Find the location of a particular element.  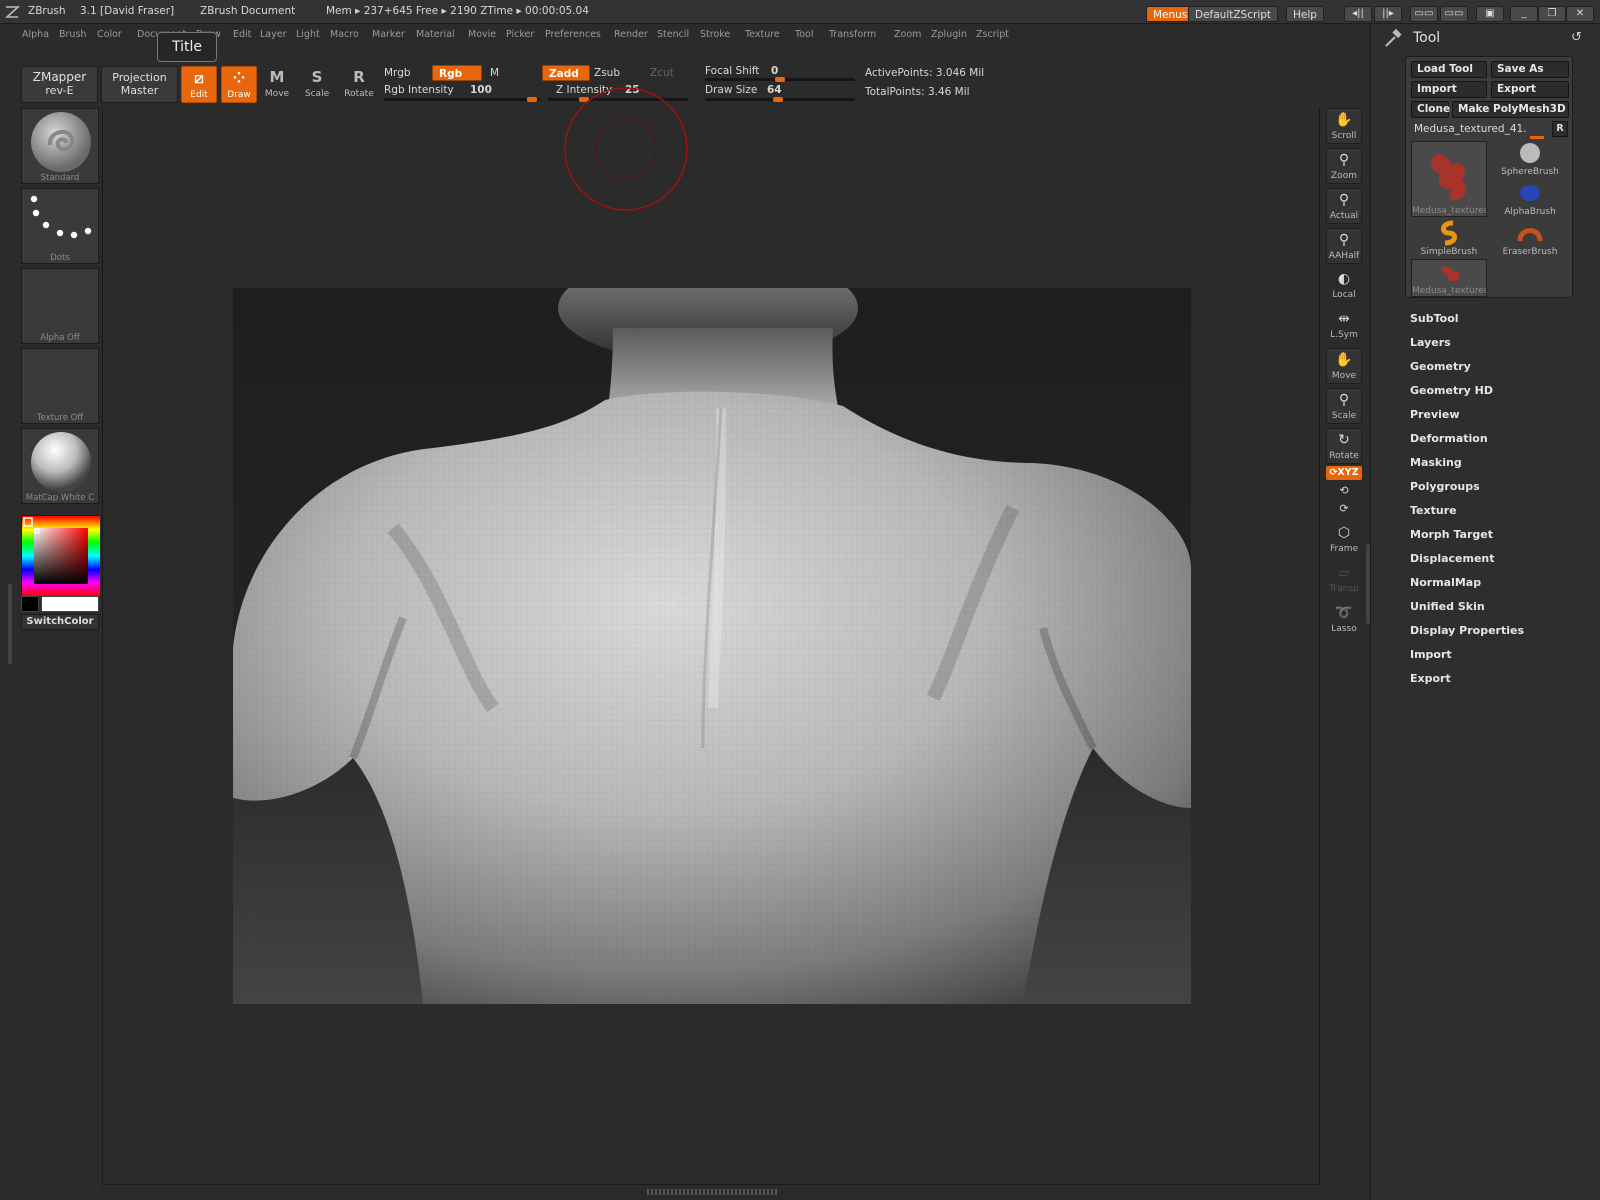

rgb-button: Rgb is located at coordinates (457, 73).